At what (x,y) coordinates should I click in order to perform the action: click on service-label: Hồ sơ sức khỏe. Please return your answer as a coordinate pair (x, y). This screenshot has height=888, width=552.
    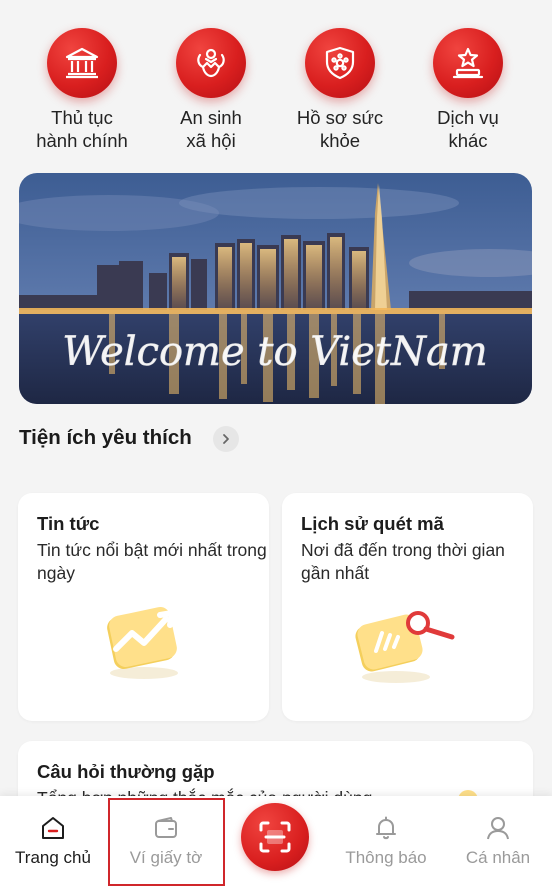
    Looking at the image, I should click on (340, 129).